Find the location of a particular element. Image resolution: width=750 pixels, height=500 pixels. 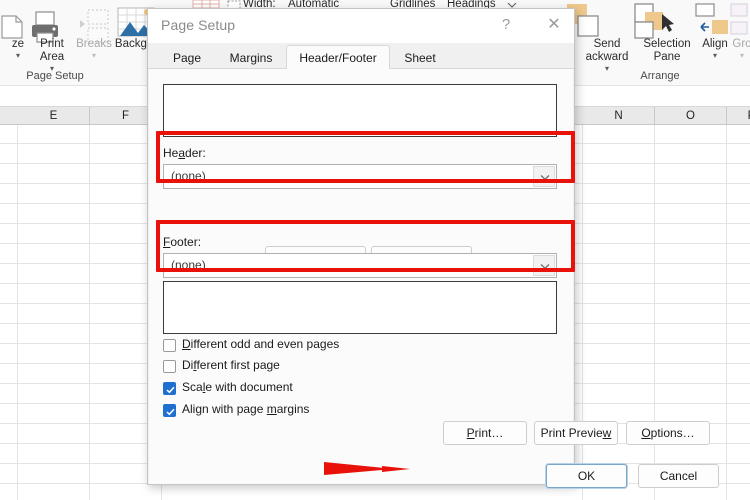

column-header-E: E is located at coordinates (54, 116).